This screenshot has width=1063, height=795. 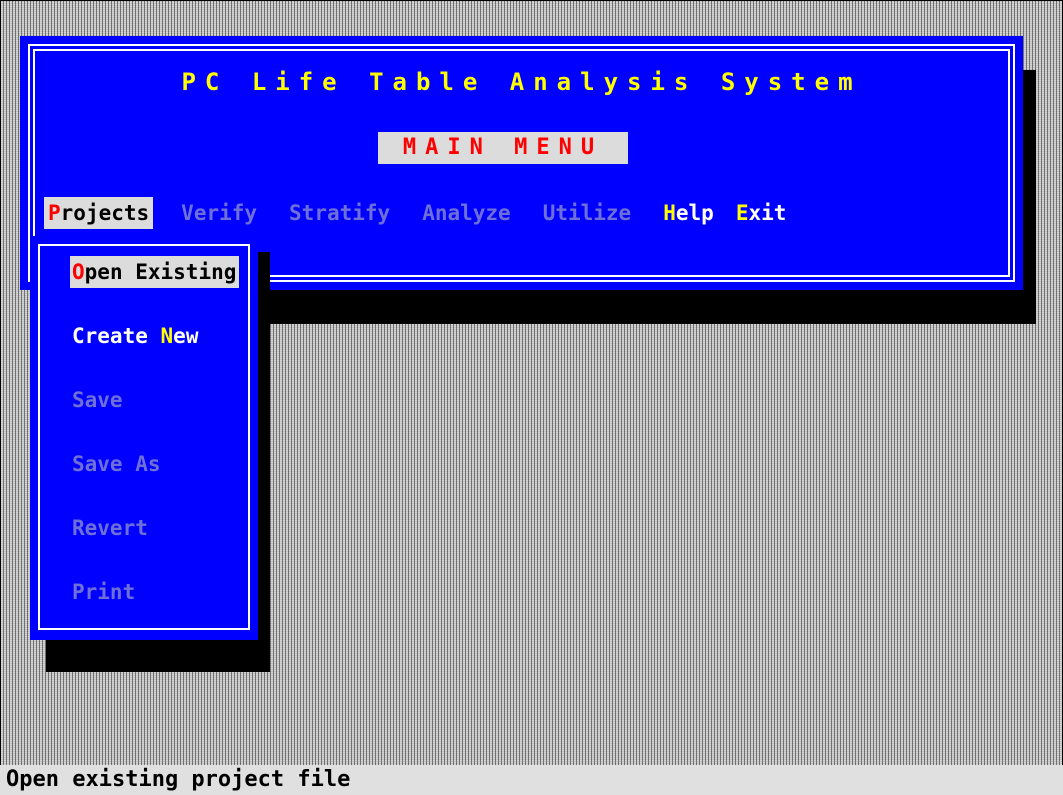 I want to click on dropdown-item-create-new: Create New, so click(x=135, y=336).